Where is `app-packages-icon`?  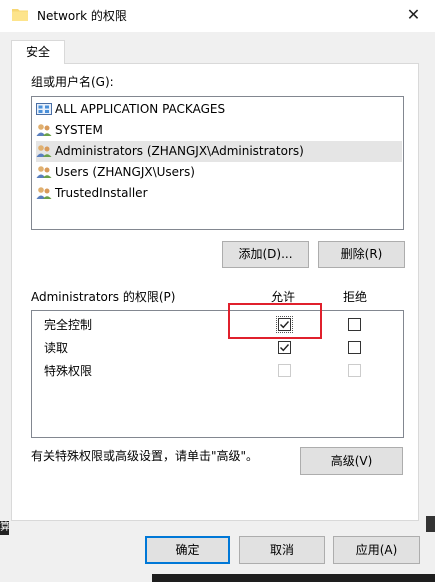 app-packages-icon is located at coordinates (44, 109).